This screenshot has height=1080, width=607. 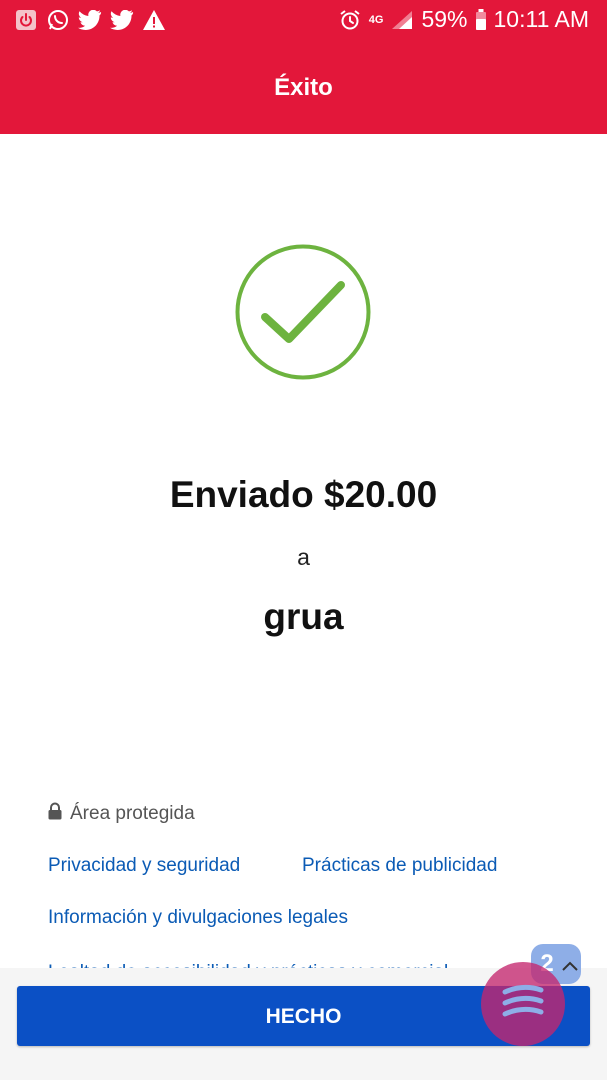 I want to click on legal-disclosures-link: Información y divulgaciones legales, so click(x=198, y=918).